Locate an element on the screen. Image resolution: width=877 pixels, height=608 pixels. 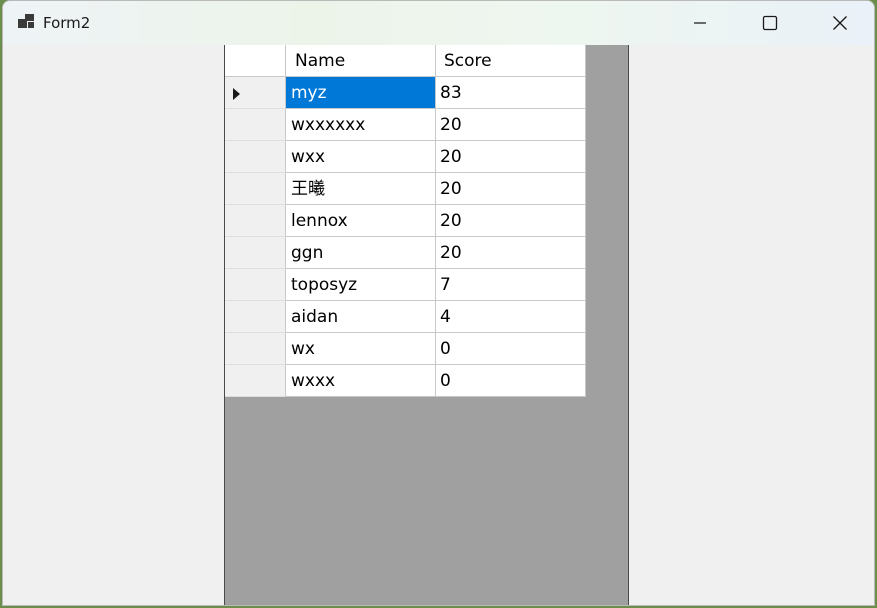
minimize-button is located at coordinates (700, 23).